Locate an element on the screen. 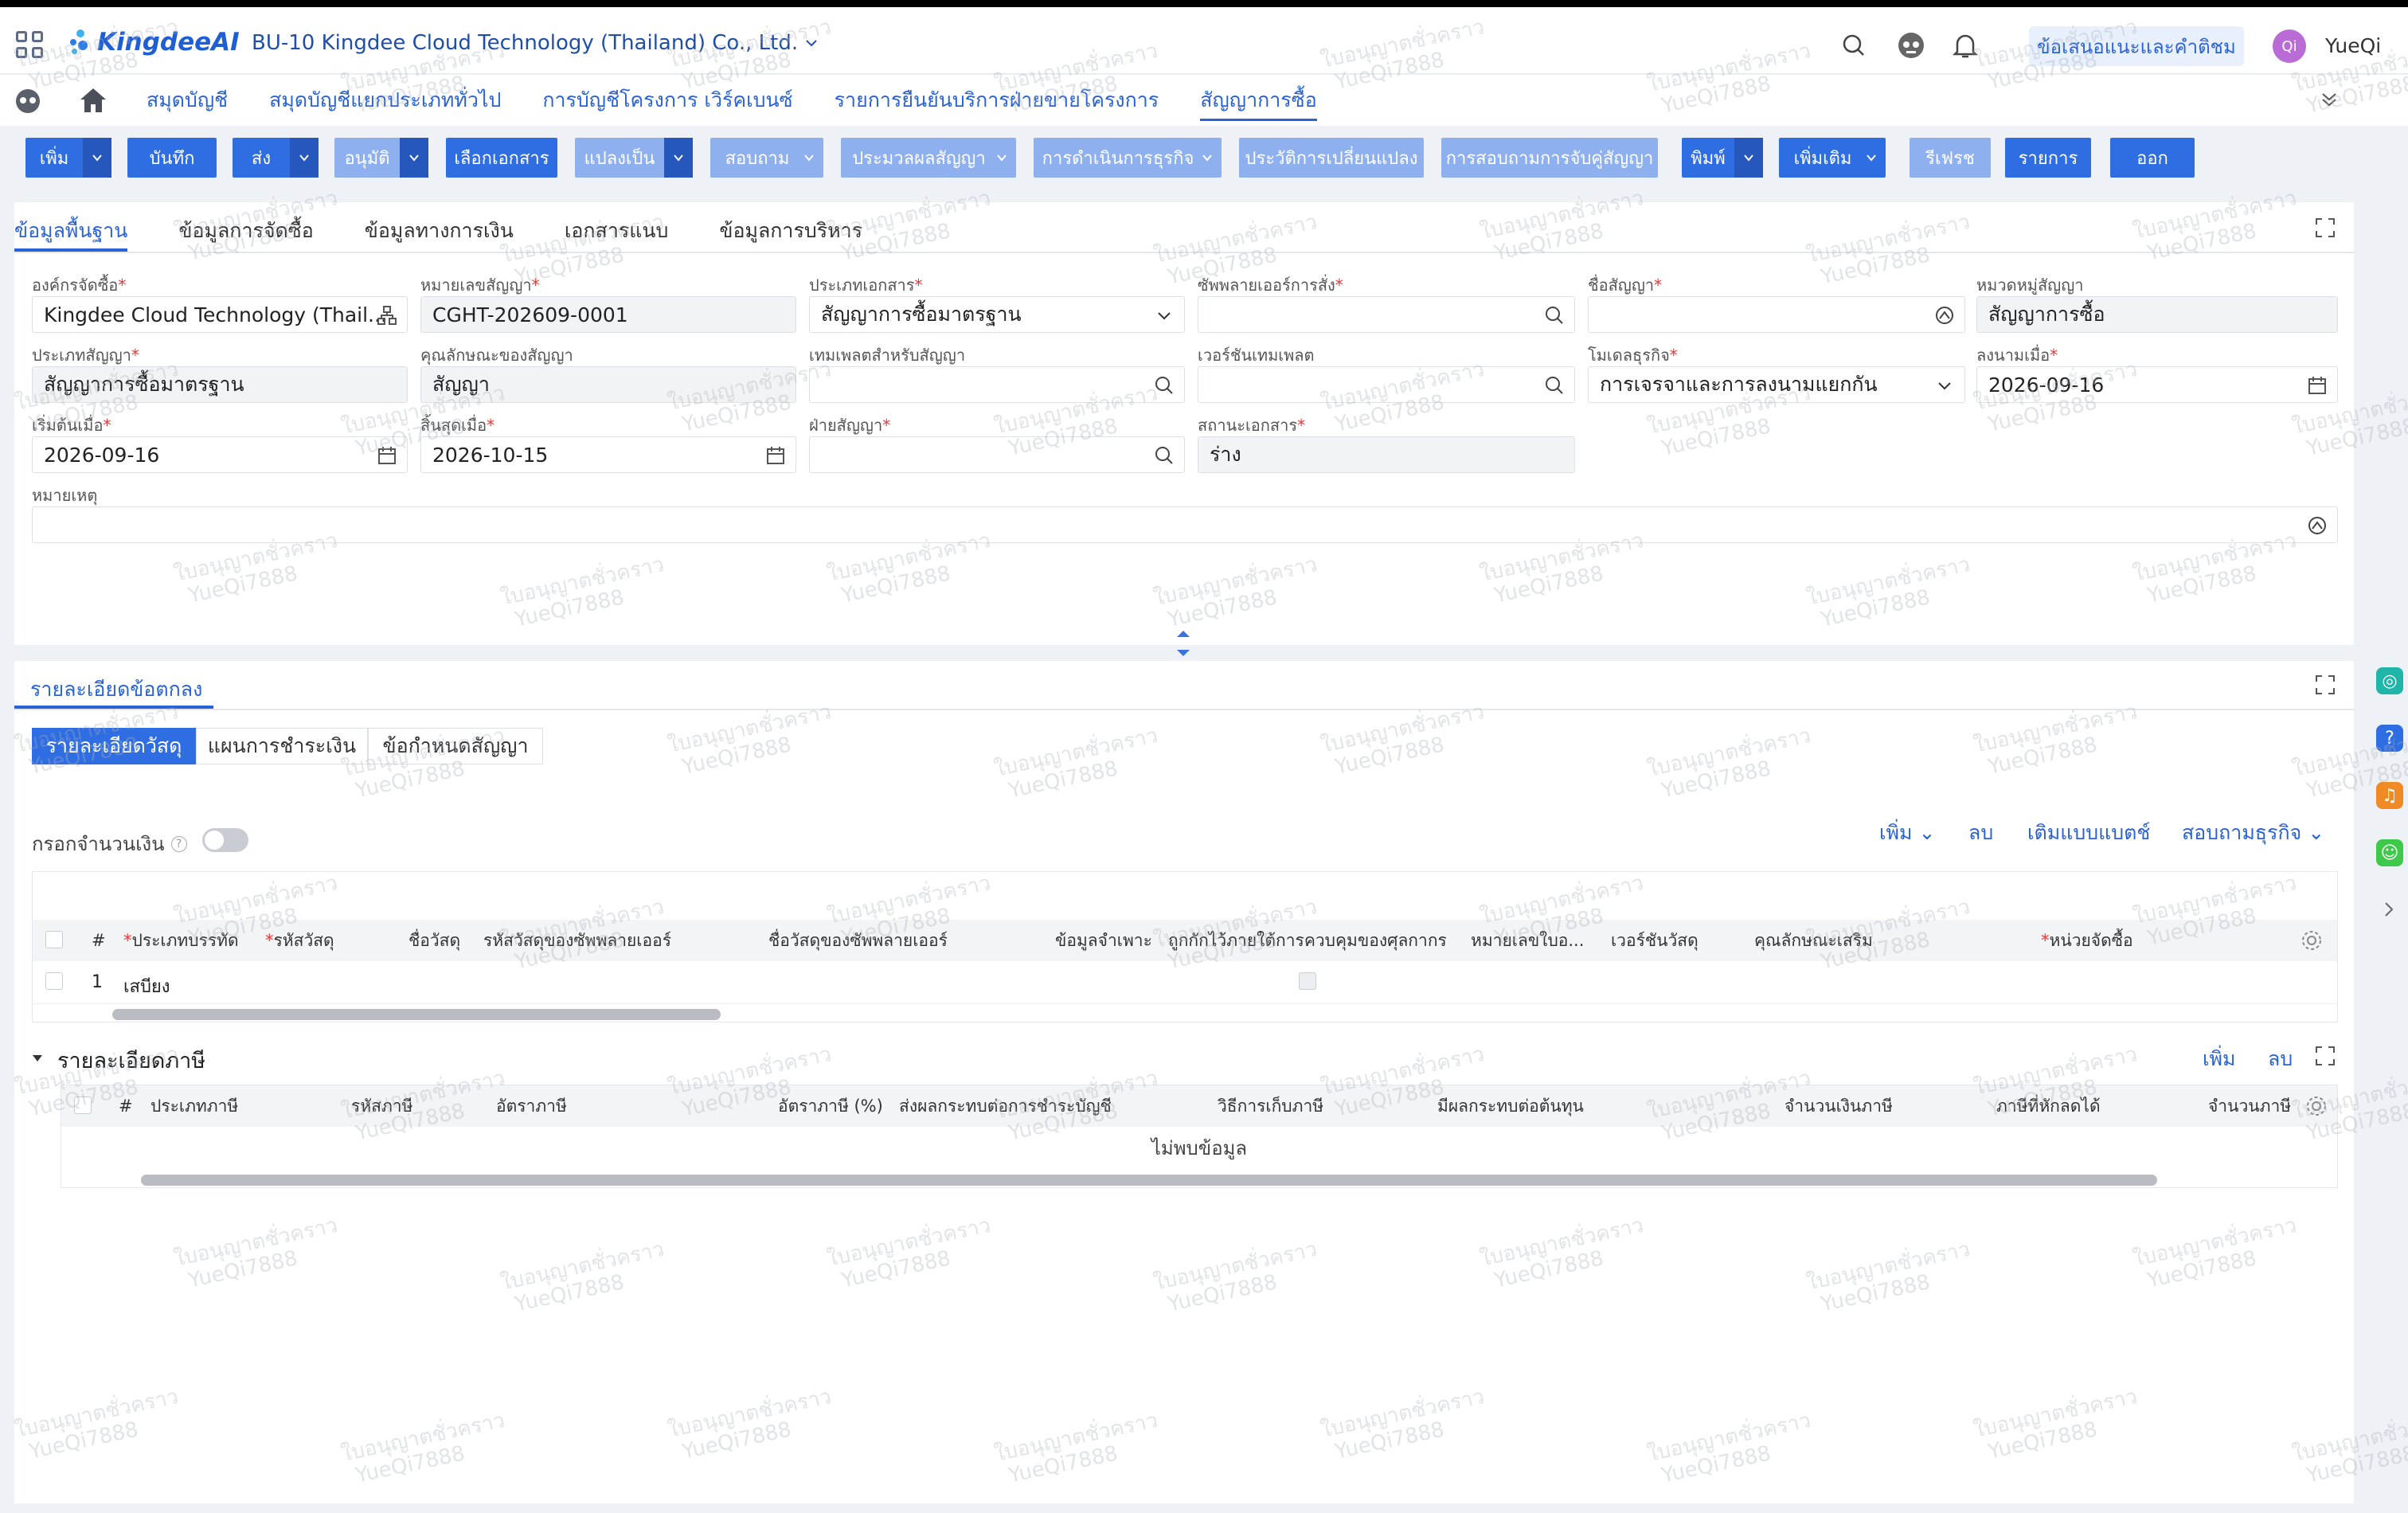 The image size is (2408, 1513). nav-item-ledger: สมุดบัญชี is located at coordinates (187, 101).